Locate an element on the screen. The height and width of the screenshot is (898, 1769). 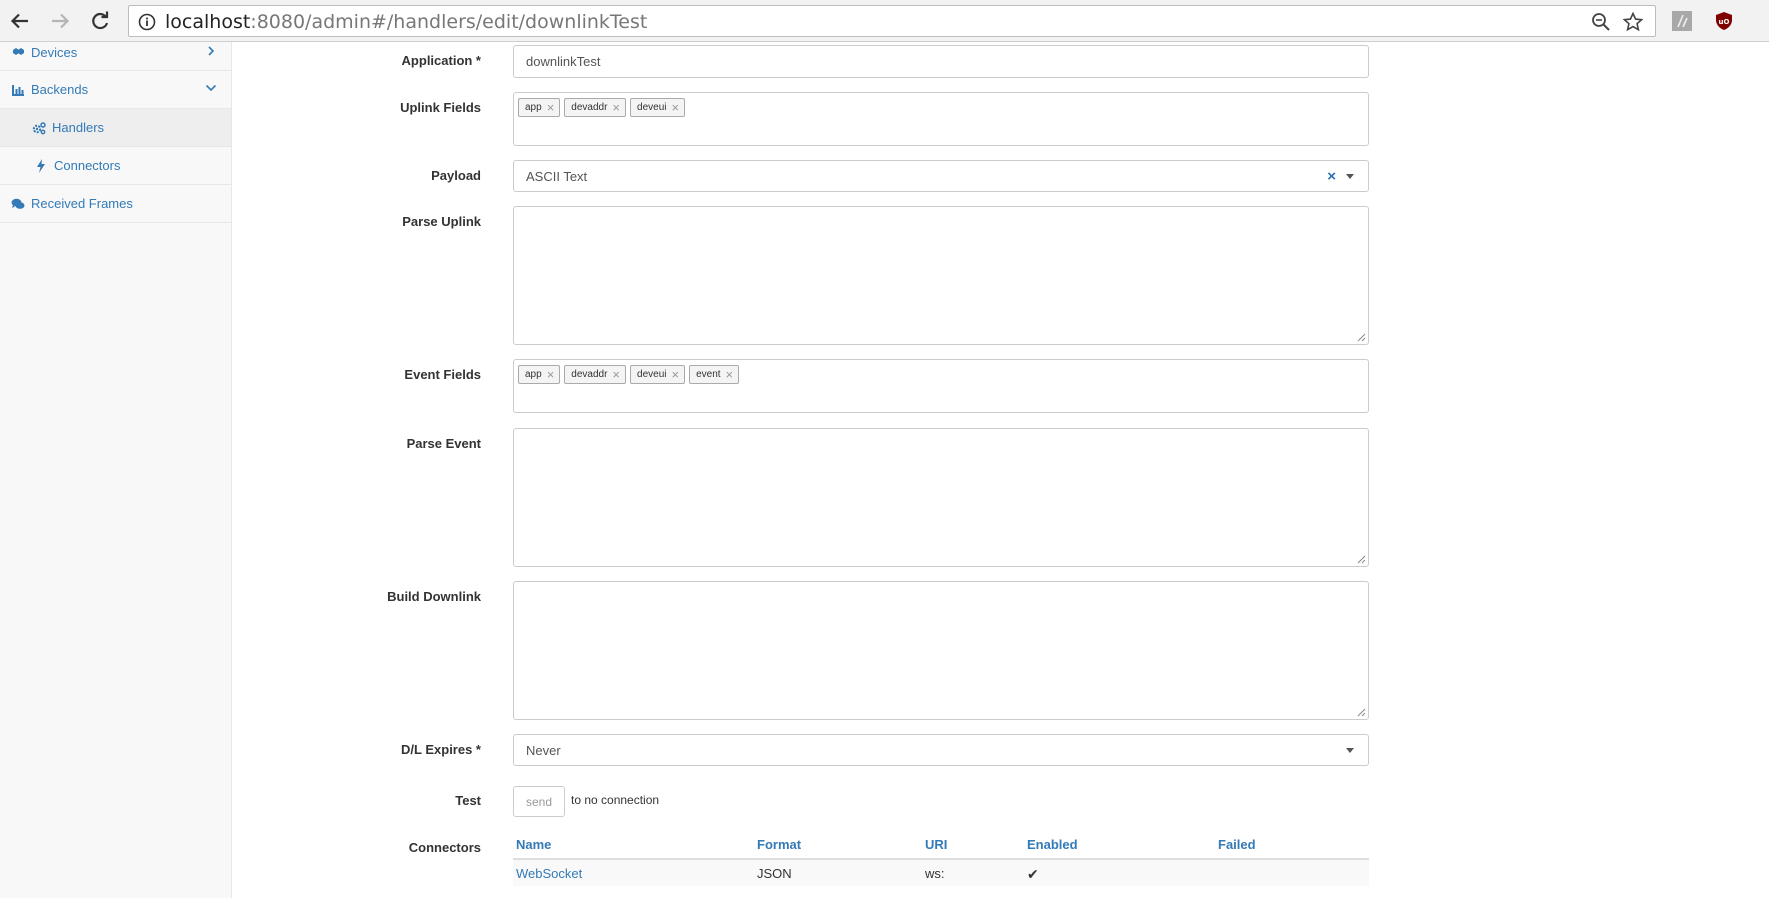
event-tag: event × is located at coordinates (714, 374).